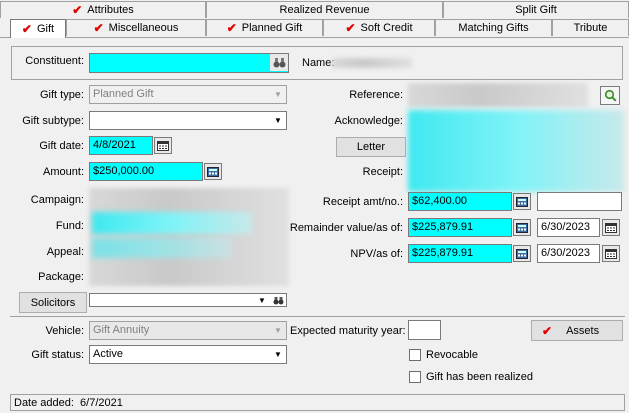 This screenshot has width=629, height=413. What do you see at coordinates (57, 200) in the screenshot?
I see `campaign-label: Campaign:` at bounding box center [57, 200].